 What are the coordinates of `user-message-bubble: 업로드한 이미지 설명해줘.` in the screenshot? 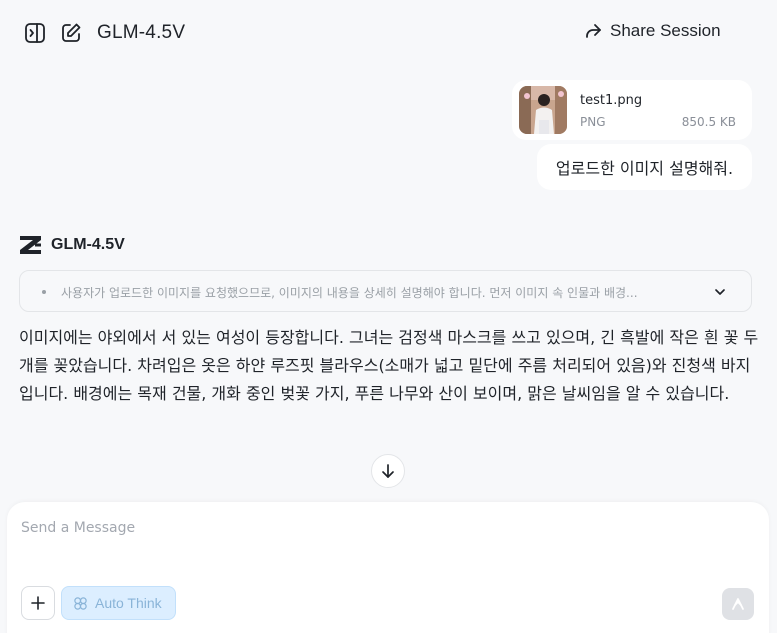 It's located at (644, 167).